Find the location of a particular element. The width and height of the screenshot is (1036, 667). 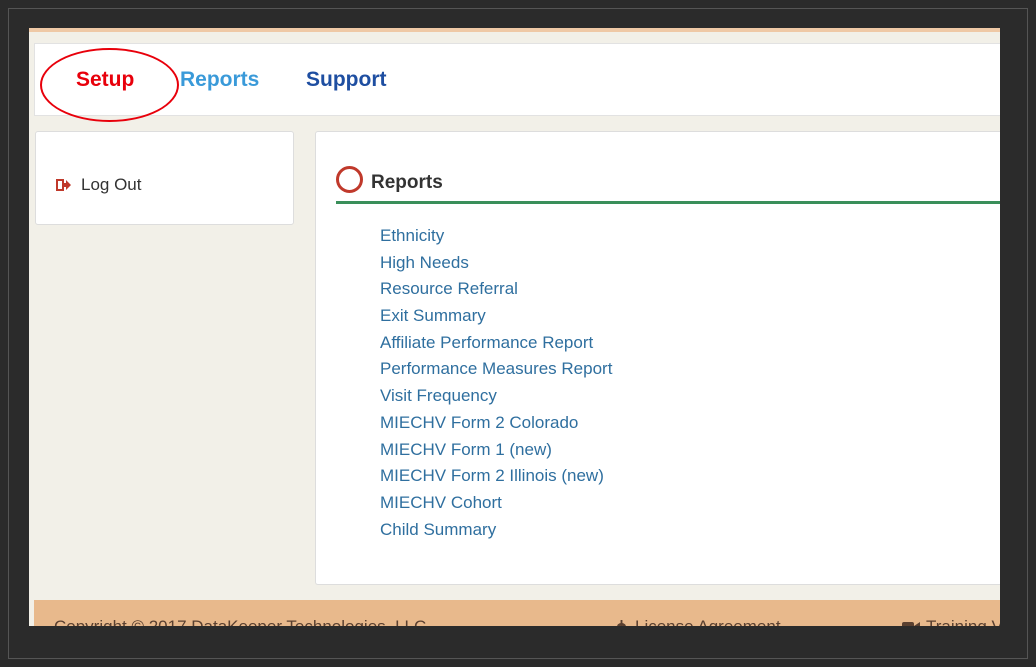

report-link: Ethnicity is located at coordinates (496, 239).